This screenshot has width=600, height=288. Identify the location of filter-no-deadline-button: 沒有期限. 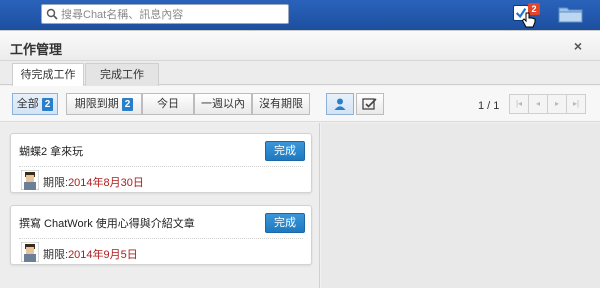
(281, 104).